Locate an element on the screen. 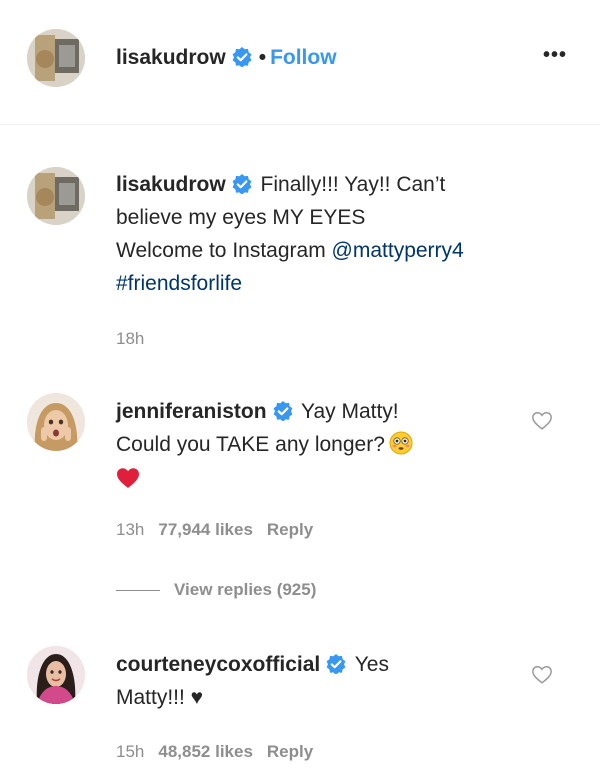 The image size is (600, 780). comment-meta-jenniferaniston: 13h 77,944 likes Reply is located at coordinates (221, 530).